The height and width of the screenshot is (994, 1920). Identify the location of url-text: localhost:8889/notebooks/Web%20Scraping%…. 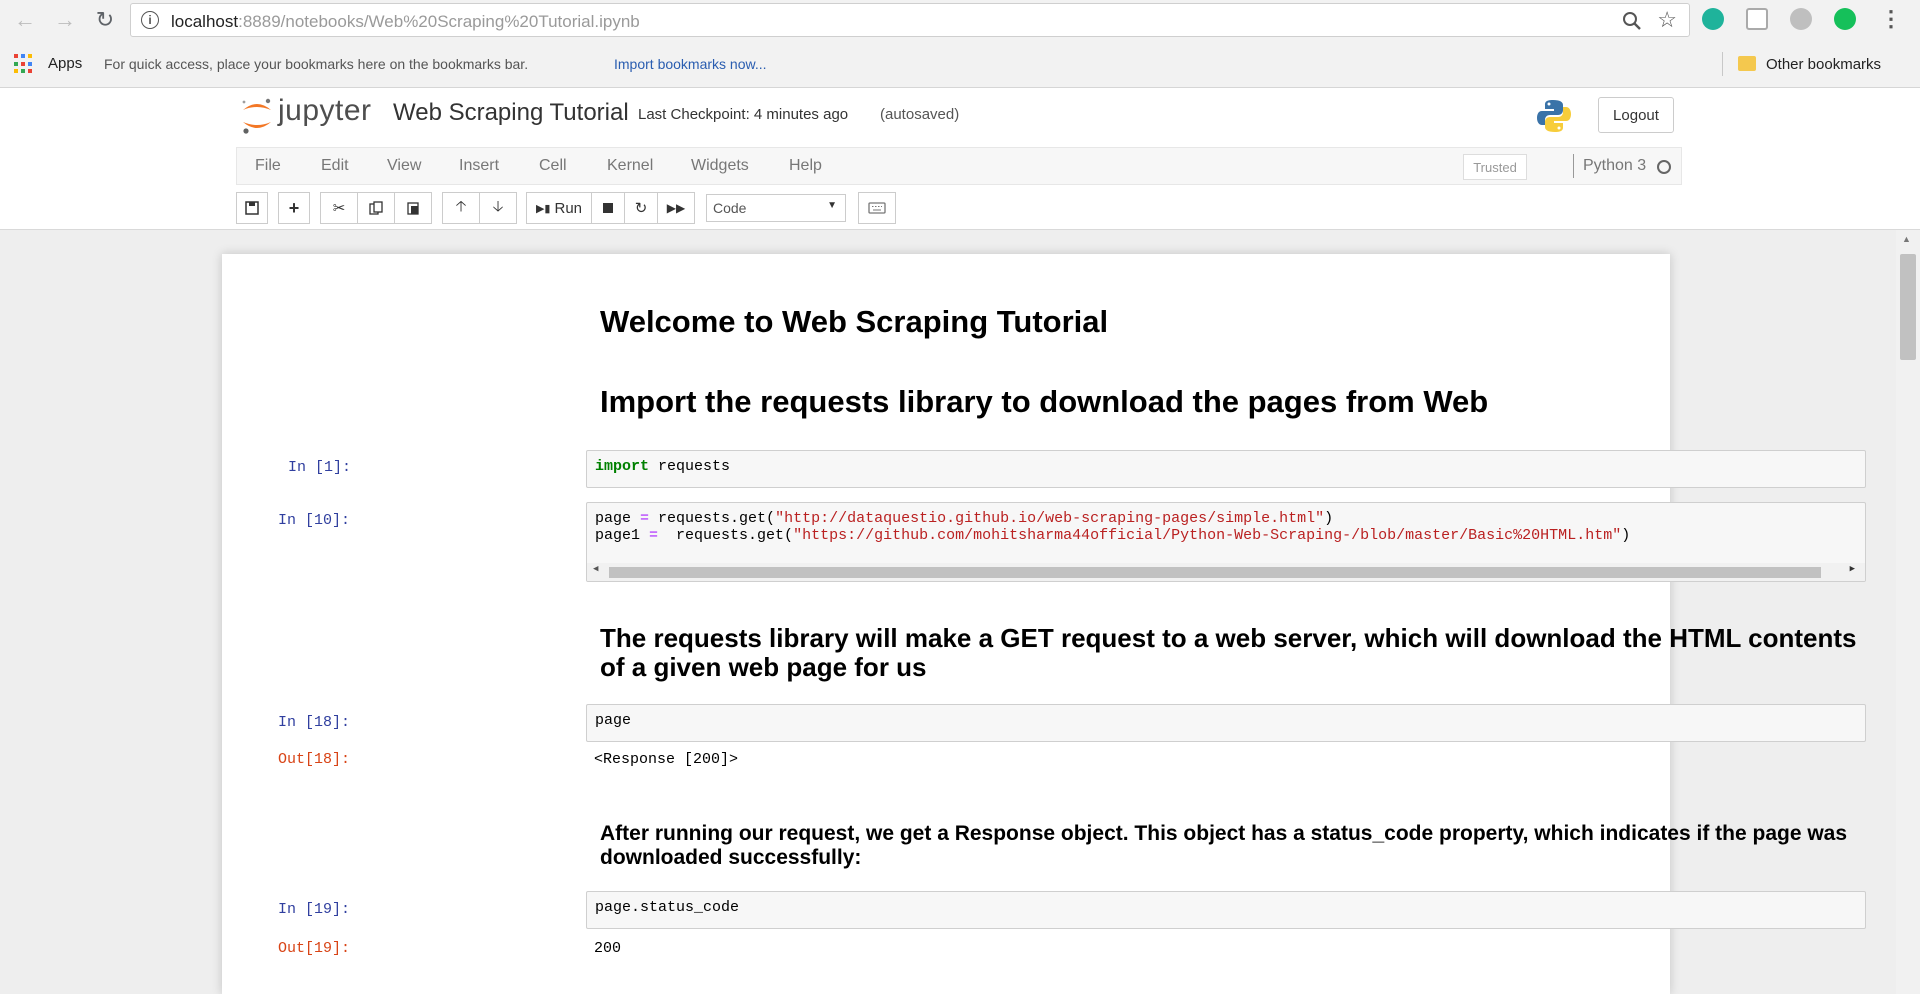
(405, 22).